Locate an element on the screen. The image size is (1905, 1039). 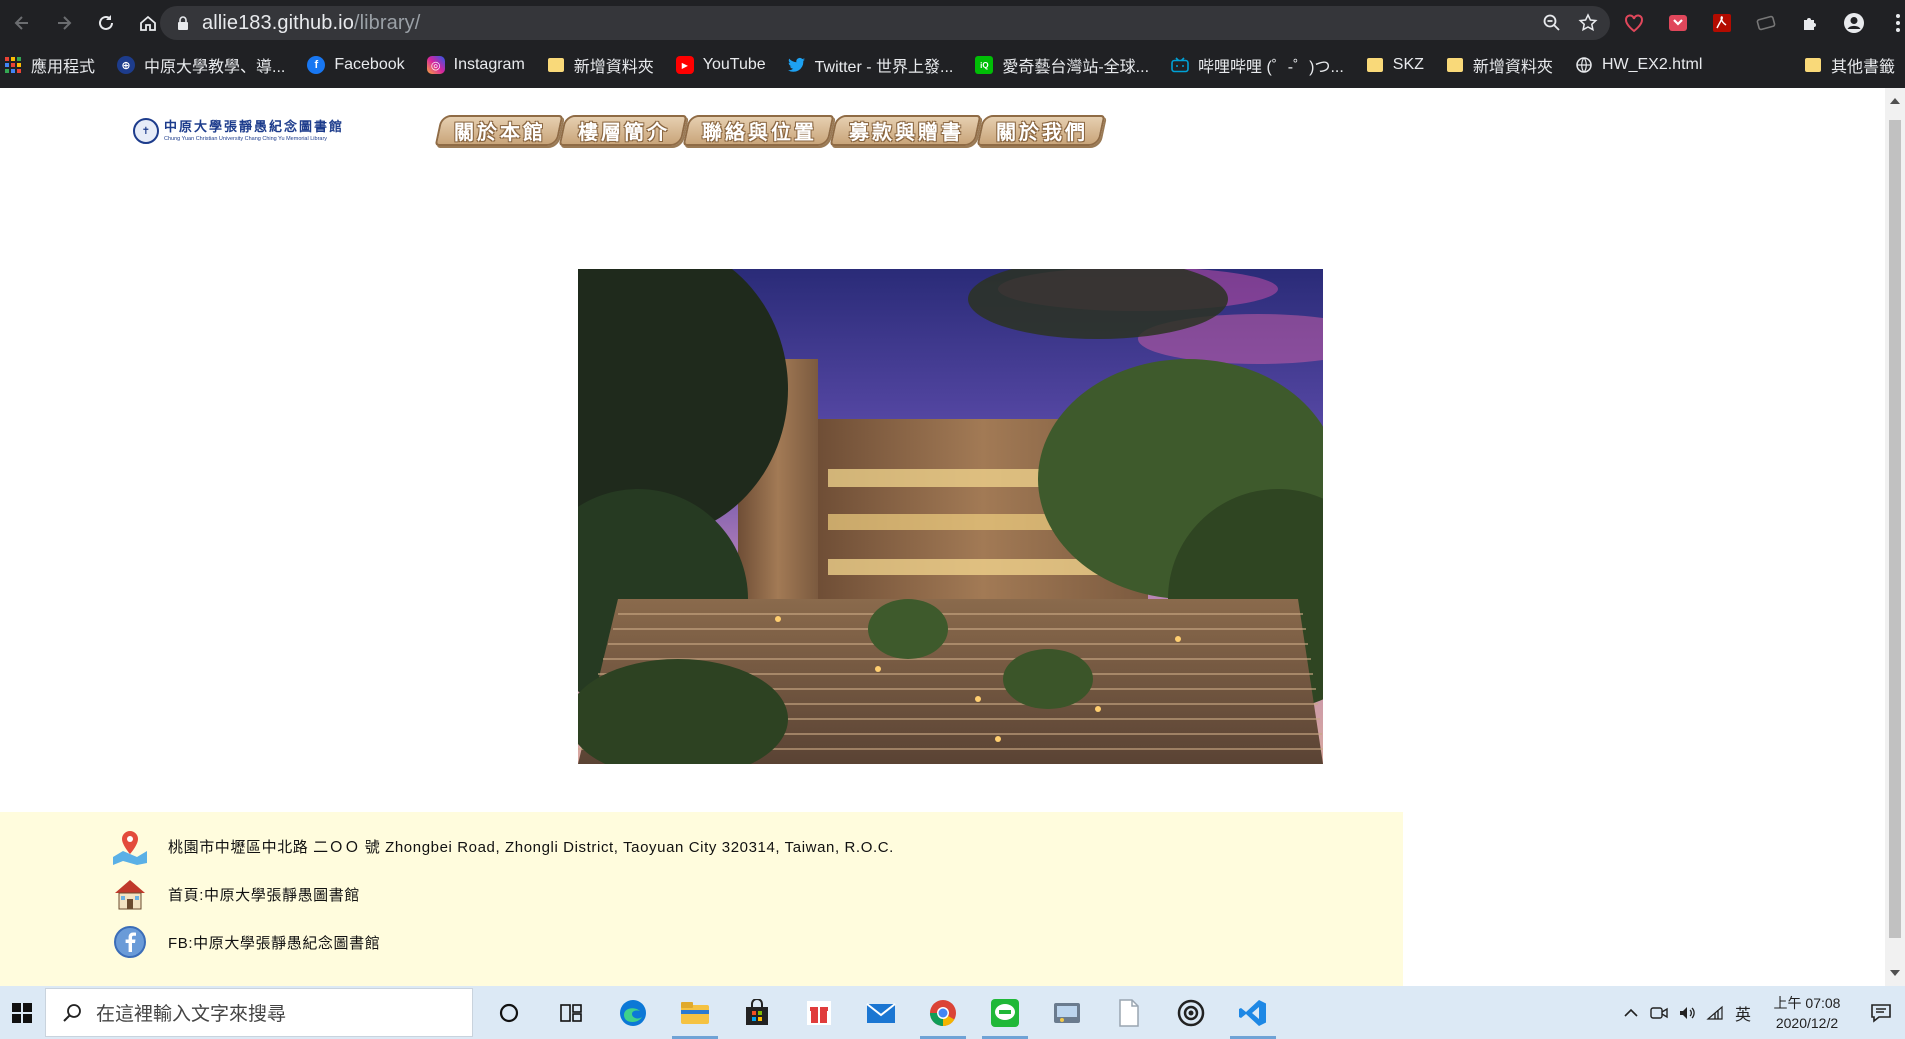
store-app-icon is located at coordinates (757, 1012).